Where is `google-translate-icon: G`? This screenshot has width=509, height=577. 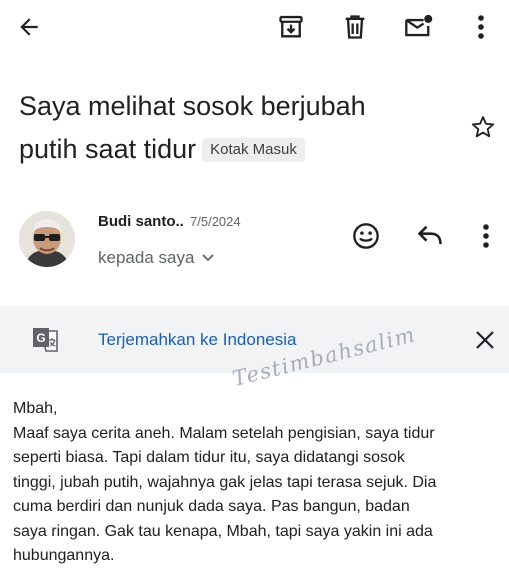
google-translate-icon: G is located at coordinates (45, 340).